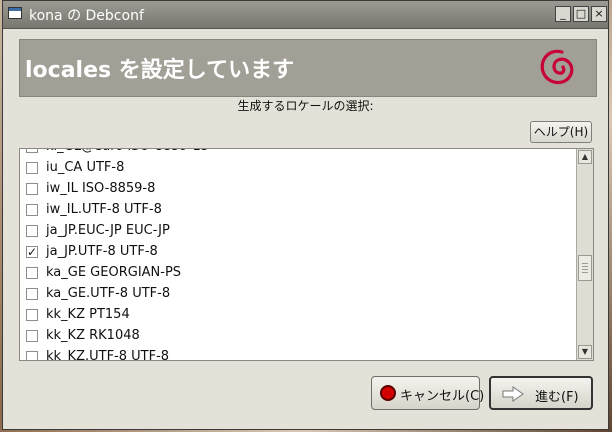  I want to click on minimize-button: _, so click(563, 14).